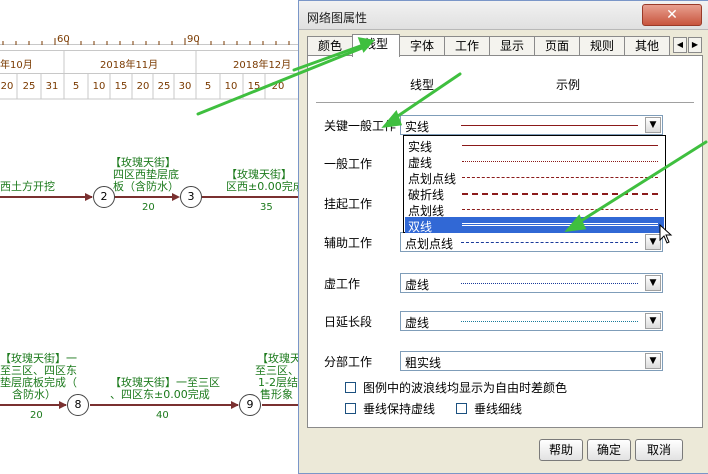 The image size is (708, 474). I want to click on tab-rules: 规则, so click(602, 46).